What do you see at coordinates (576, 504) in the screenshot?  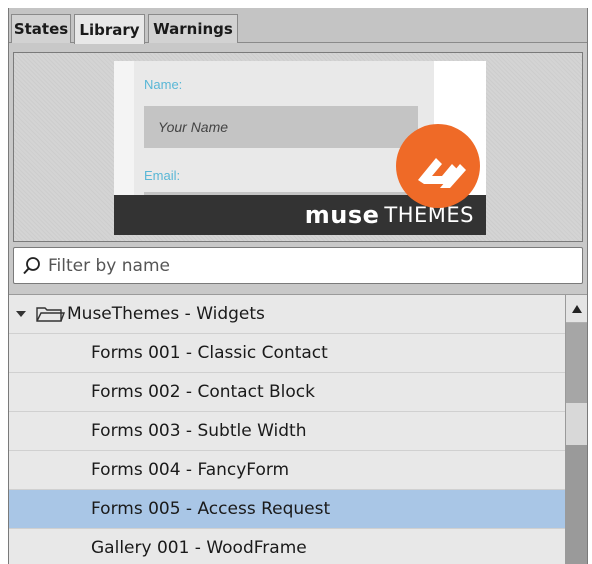 I see `scrollbar-track` at bounding box center [576, 504].